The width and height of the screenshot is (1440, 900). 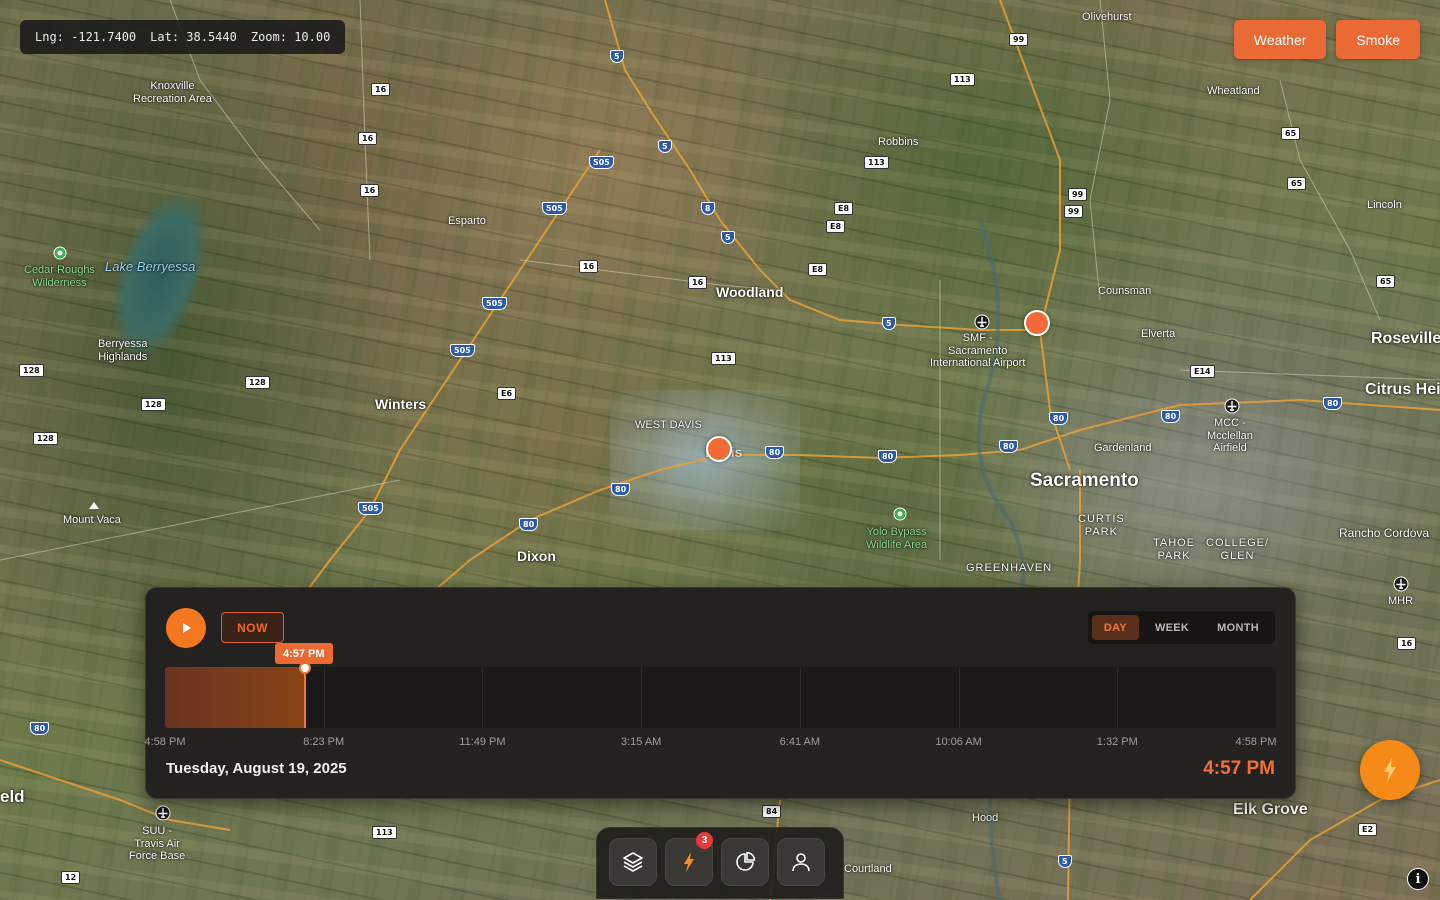 What do you see at coordinates (958, 742) in the screenshot?
I see `timeline-tick-label: 10:06 AM` at bounding box center [958, 742].